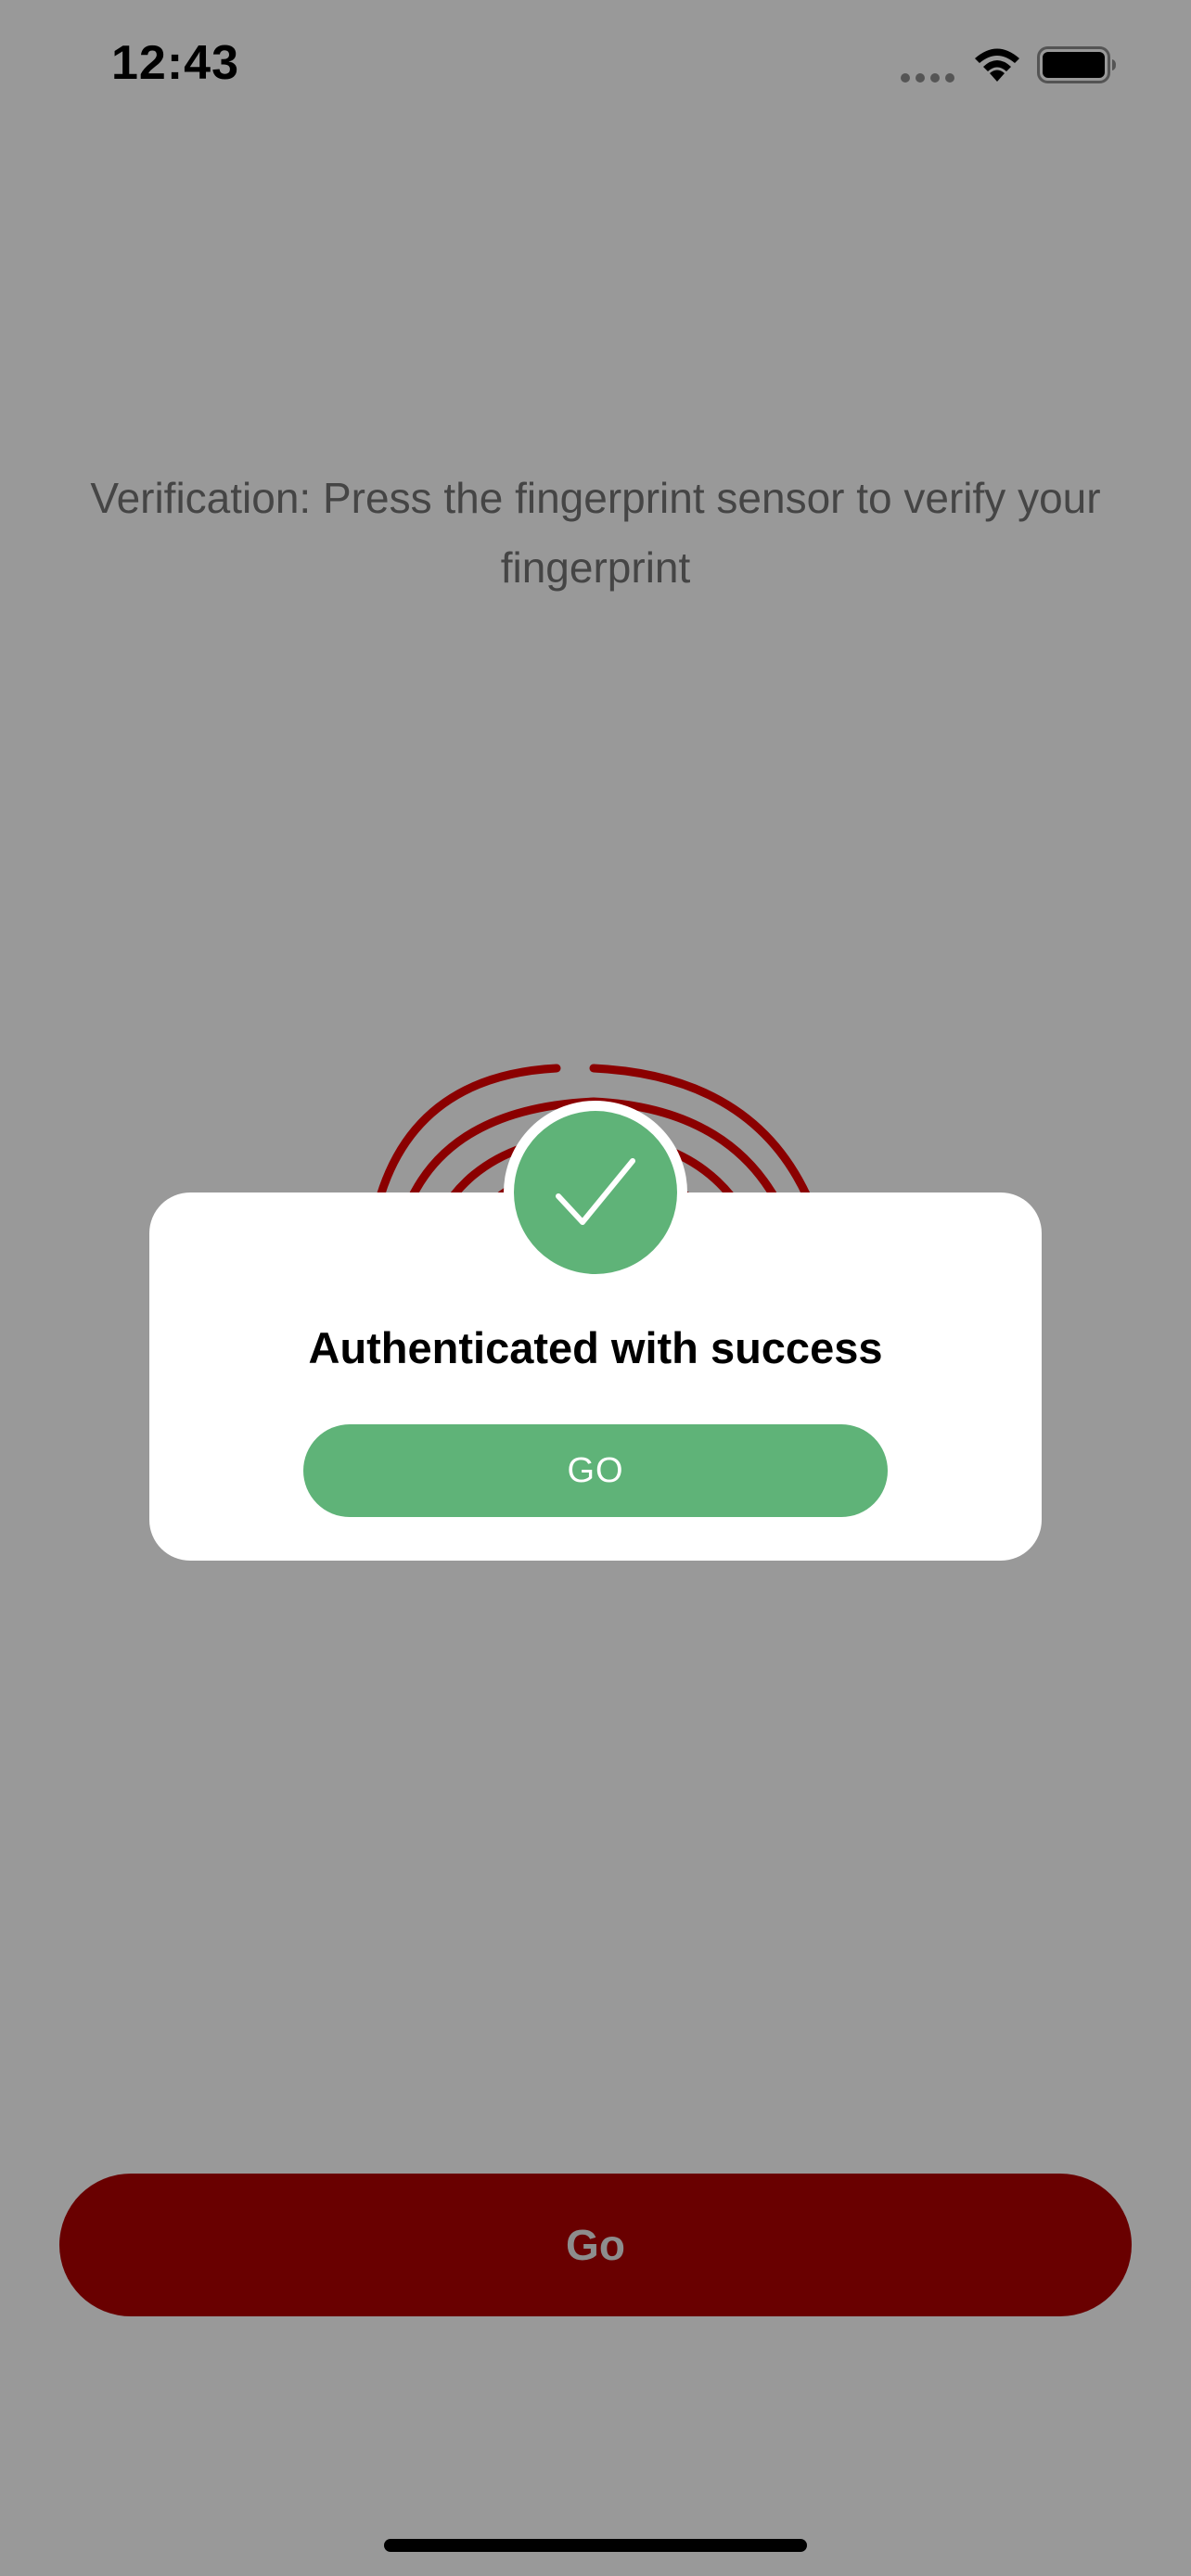 The width and height of the screenshot is (1191, 2576). I want to click on success-badge-circle, so click(595, 1192).